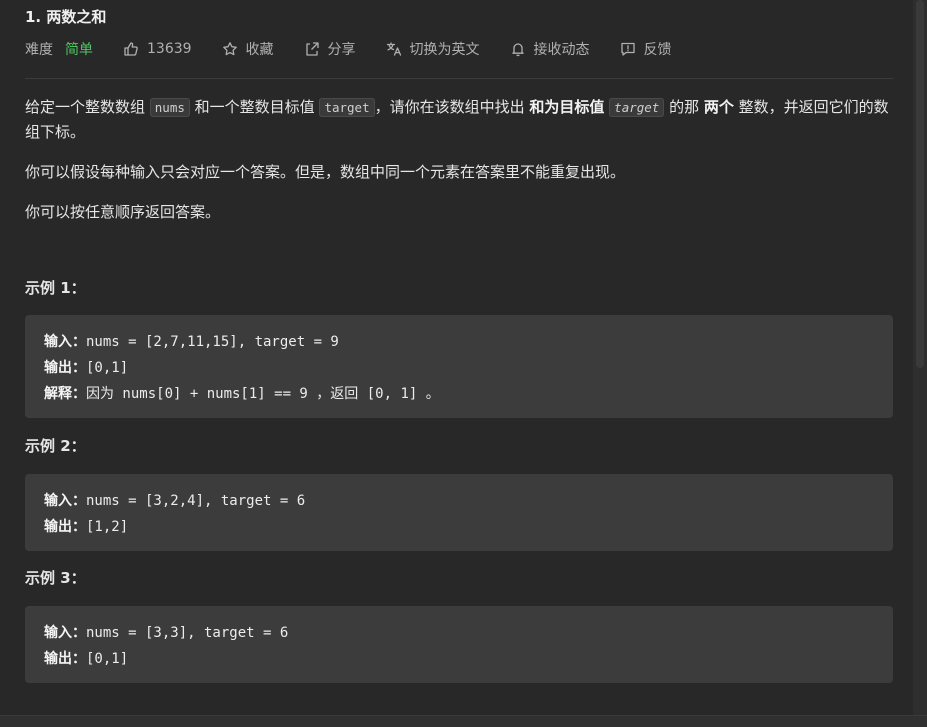  I want to click on problem-meta-bar: 难度 简单 13639 收藏 分享 切换为英文 接收动态 反馈, so click(363, 49).